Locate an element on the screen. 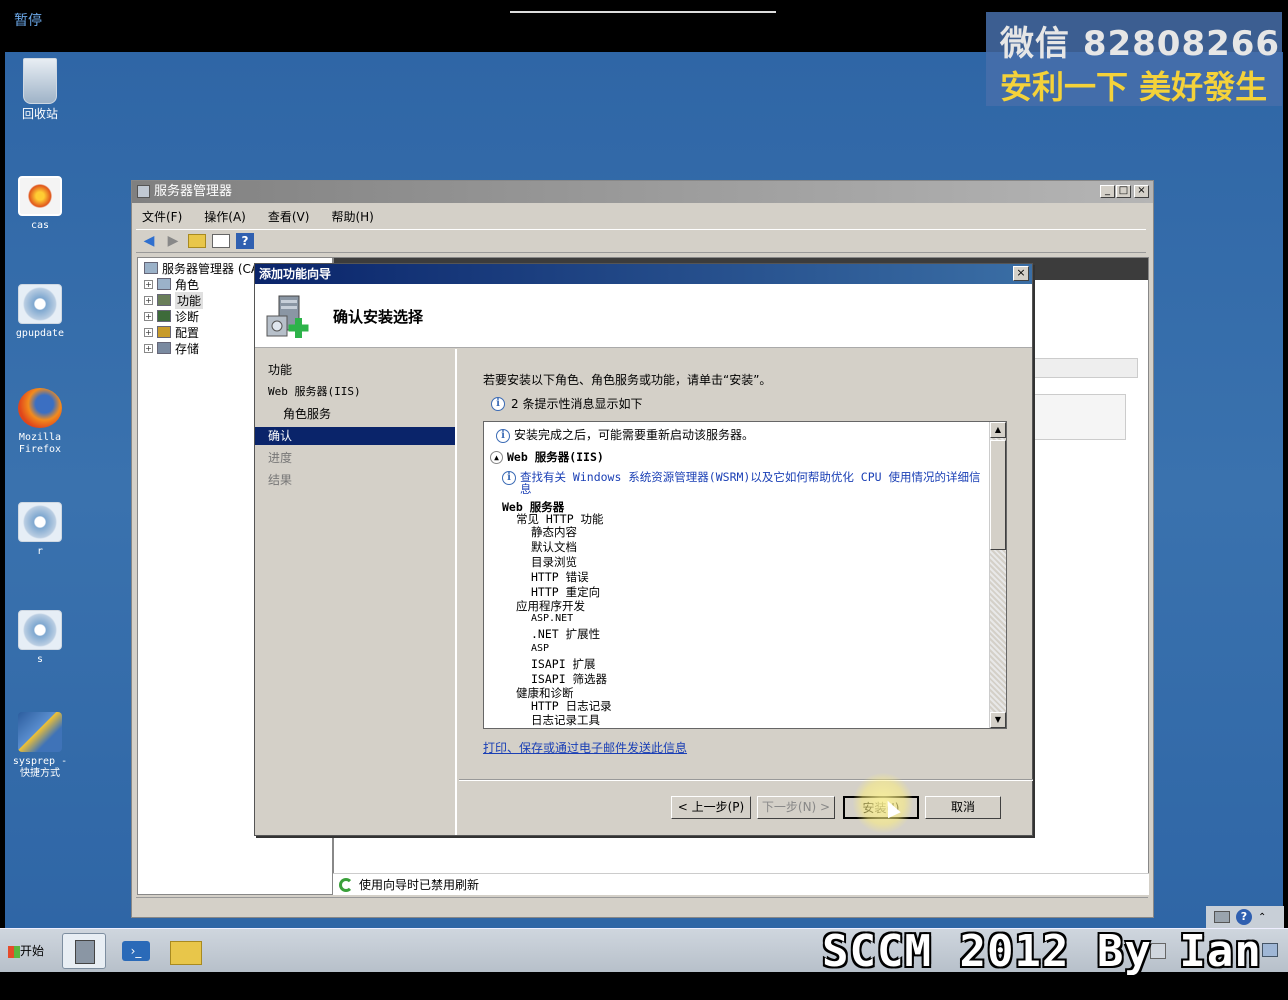 The height and width of the screenshot is (1000, 1288). step-role-services: 角色服务 is located at coordinates (355, 414).